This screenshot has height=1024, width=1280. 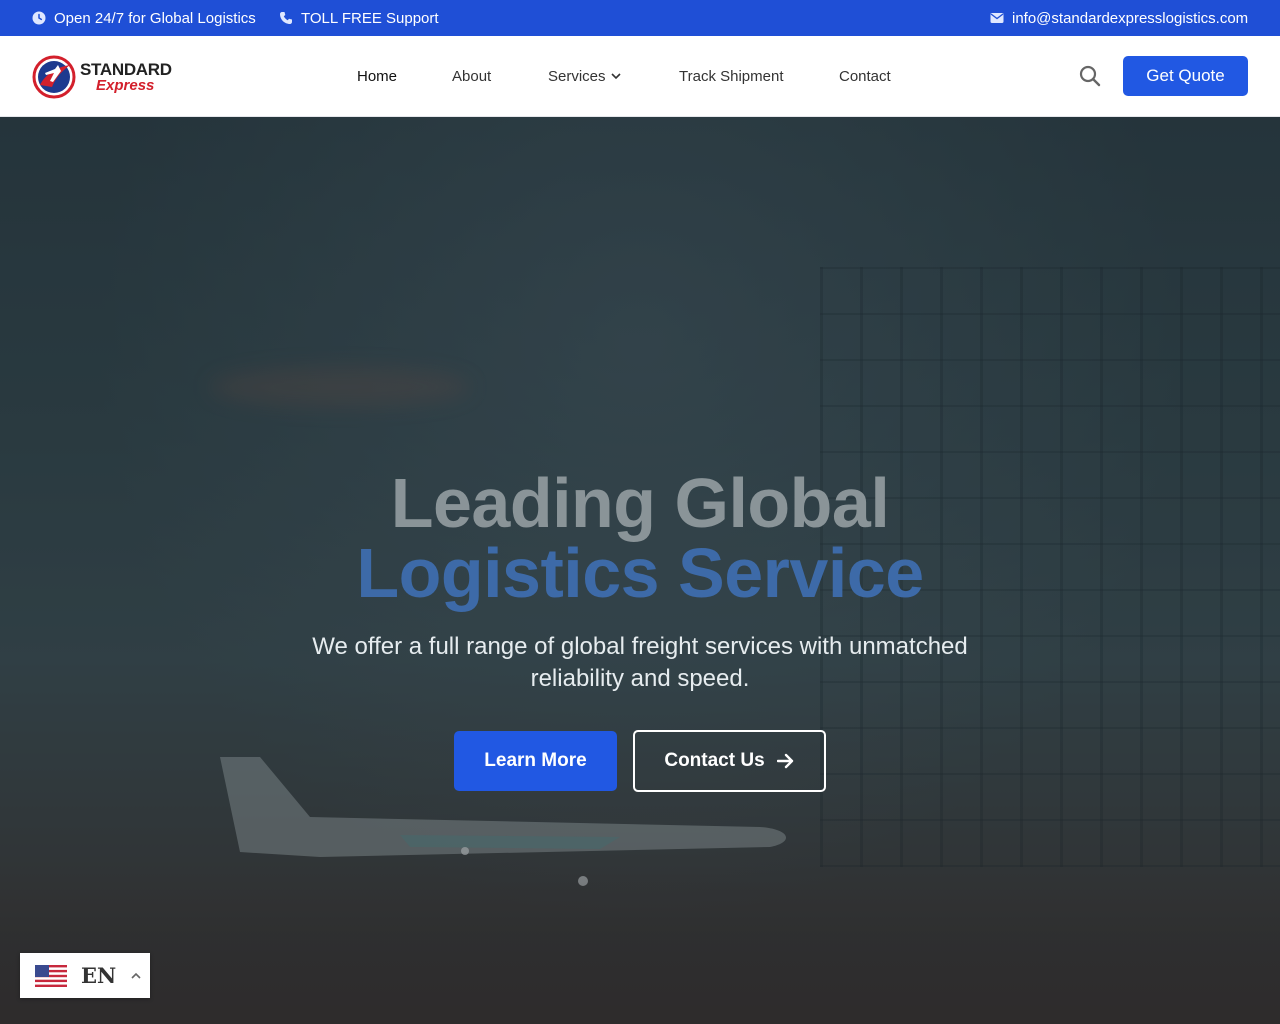 I want to click on hero-title-line2: Logistics Service, so click(x=640, y=573).